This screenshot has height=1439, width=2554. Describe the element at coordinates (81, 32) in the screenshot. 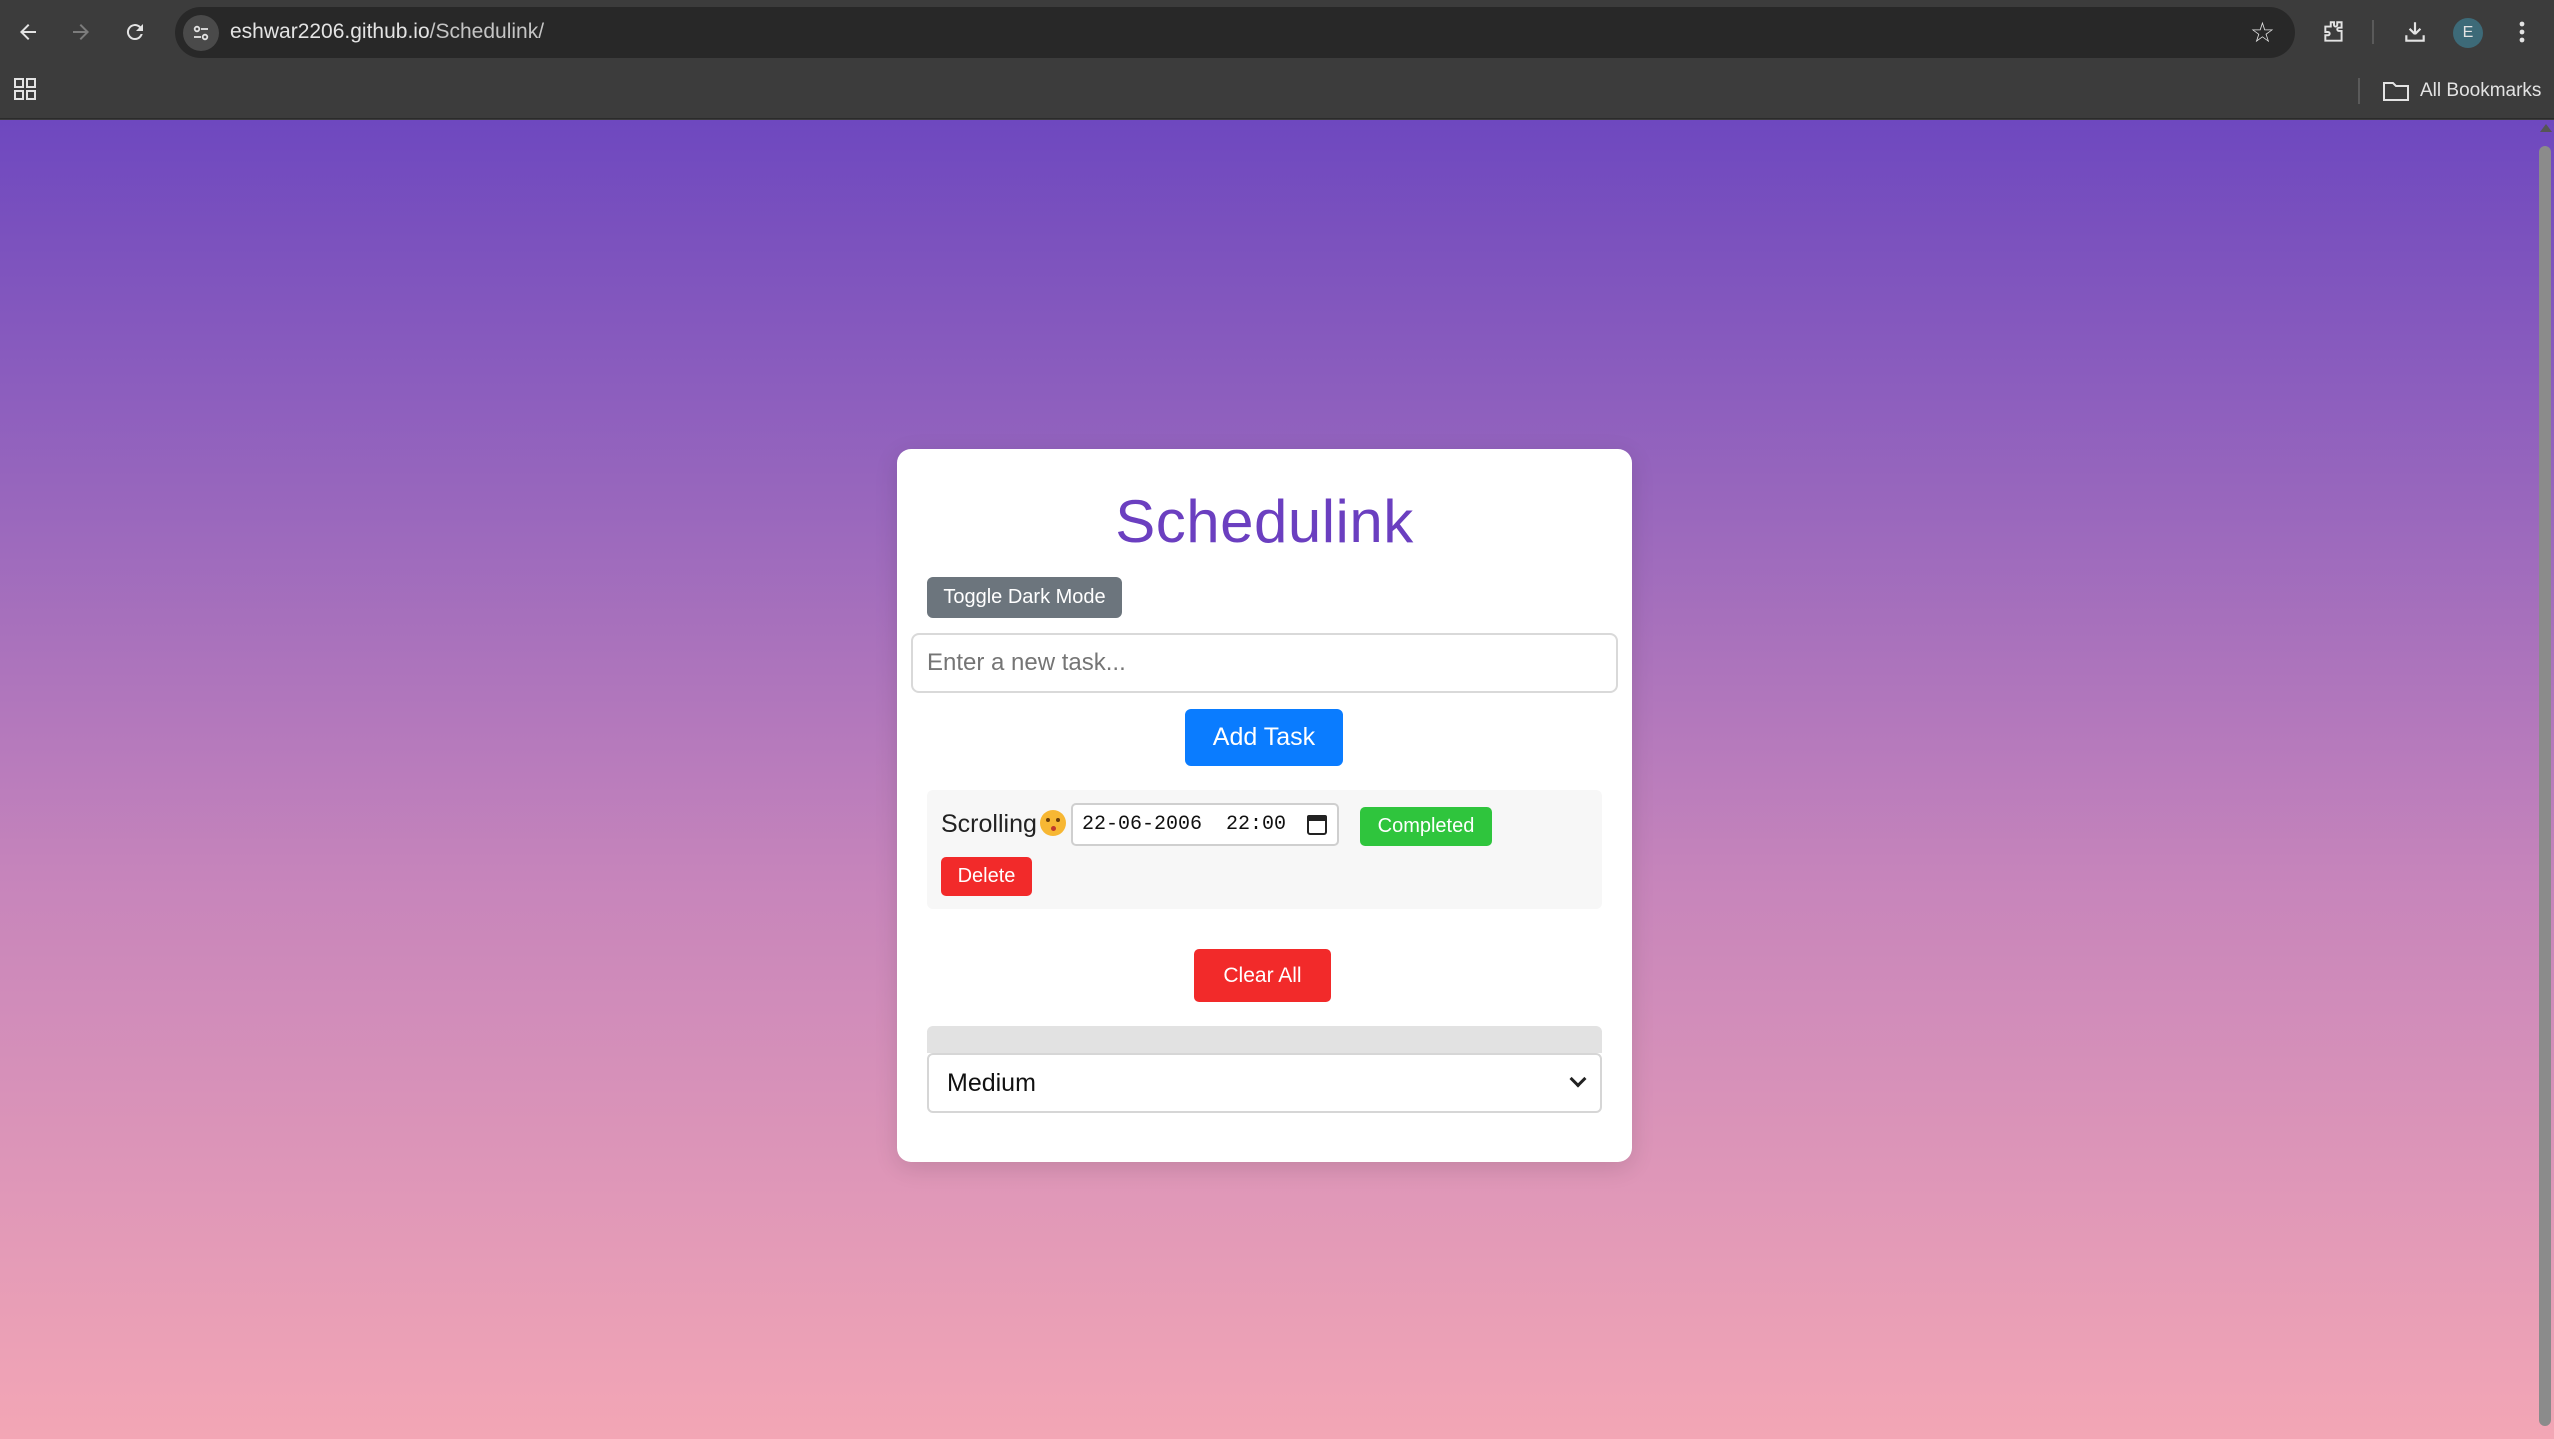

I see `forward-icon` at that location.